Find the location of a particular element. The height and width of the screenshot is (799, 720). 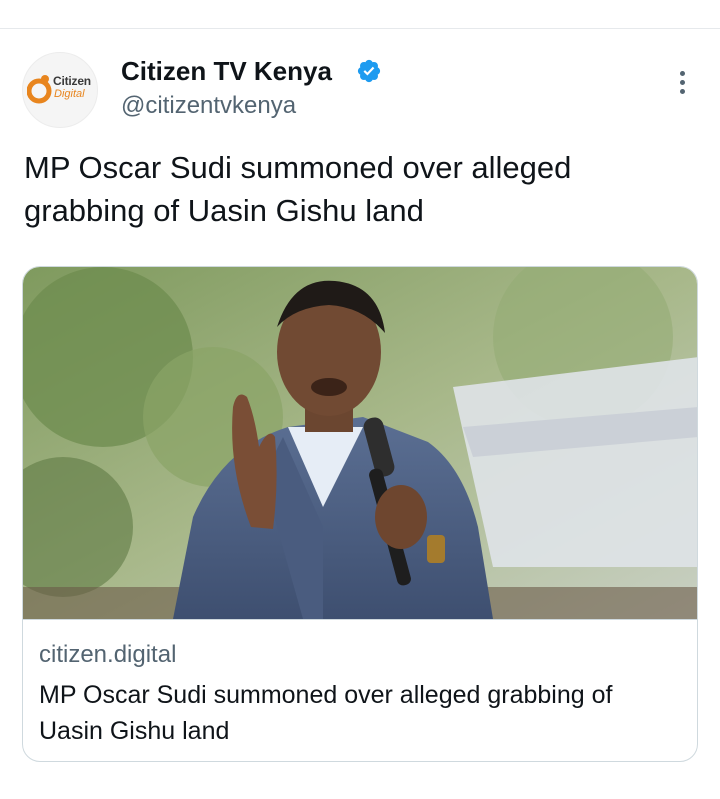

more-options-icon is located at coordinates (682, 82).